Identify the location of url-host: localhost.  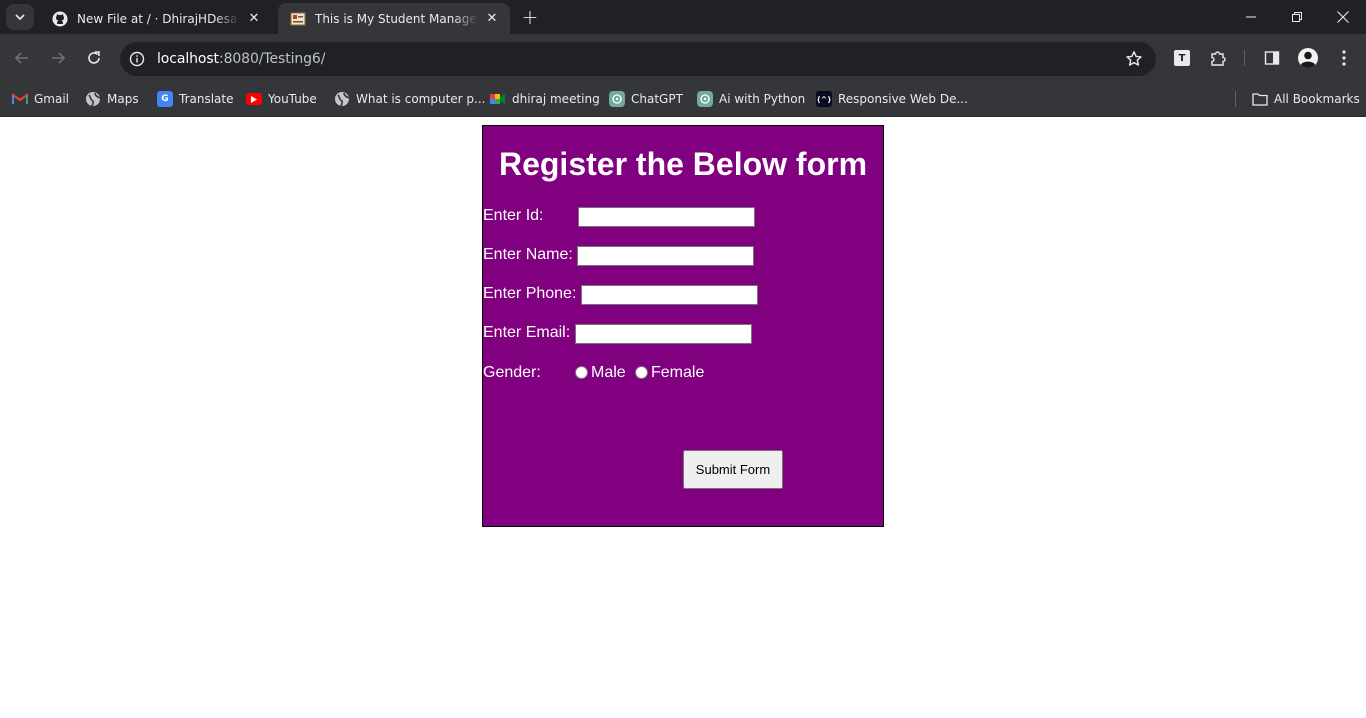
(188, 59).